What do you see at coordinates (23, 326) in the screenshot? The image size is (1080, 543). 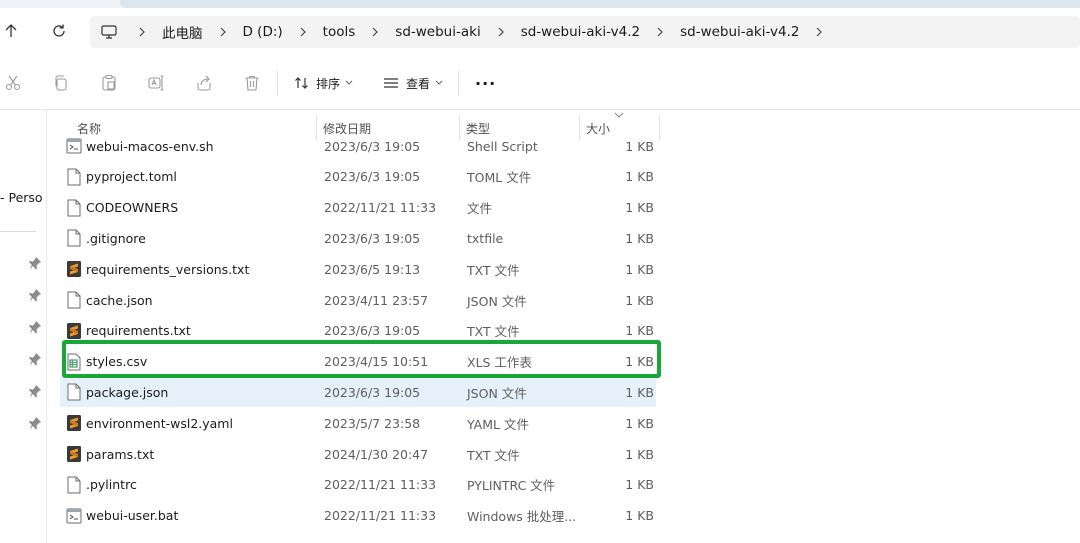 I see `navigation-pane: - Perso` at bounding box center [23, 326].